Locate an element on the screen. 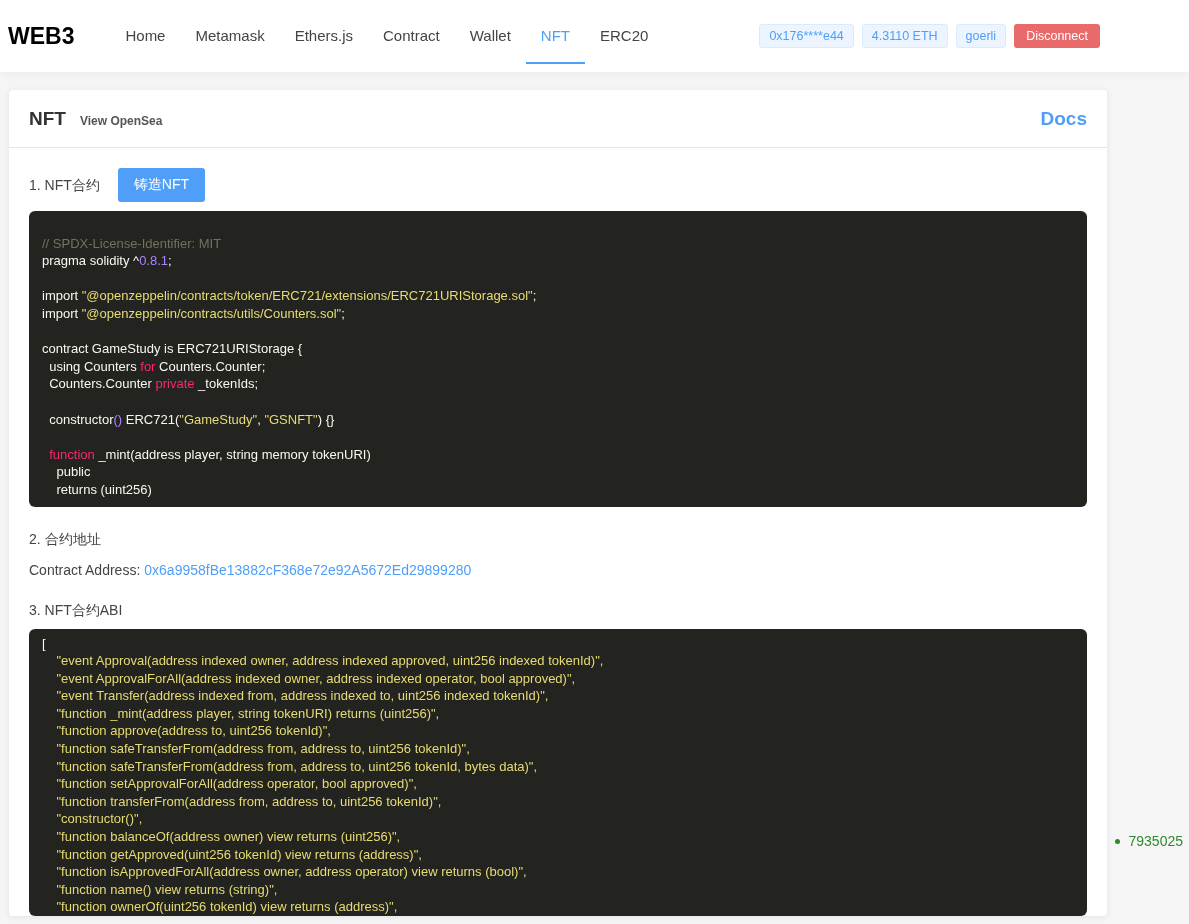 The width and height of the screenshot is (1189, 924). code-line: "function _mint(address player, string tokenURI) returns (uint256)", is located at coordinates (248, 713).